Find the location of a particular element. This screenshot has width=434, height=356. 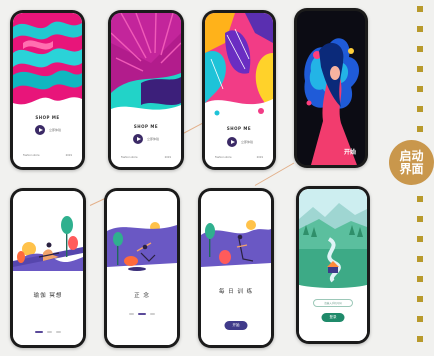

splash-phone-3: SHOP ME 立即体验 Fashion store 2019 is located at coordinates (239, 90).